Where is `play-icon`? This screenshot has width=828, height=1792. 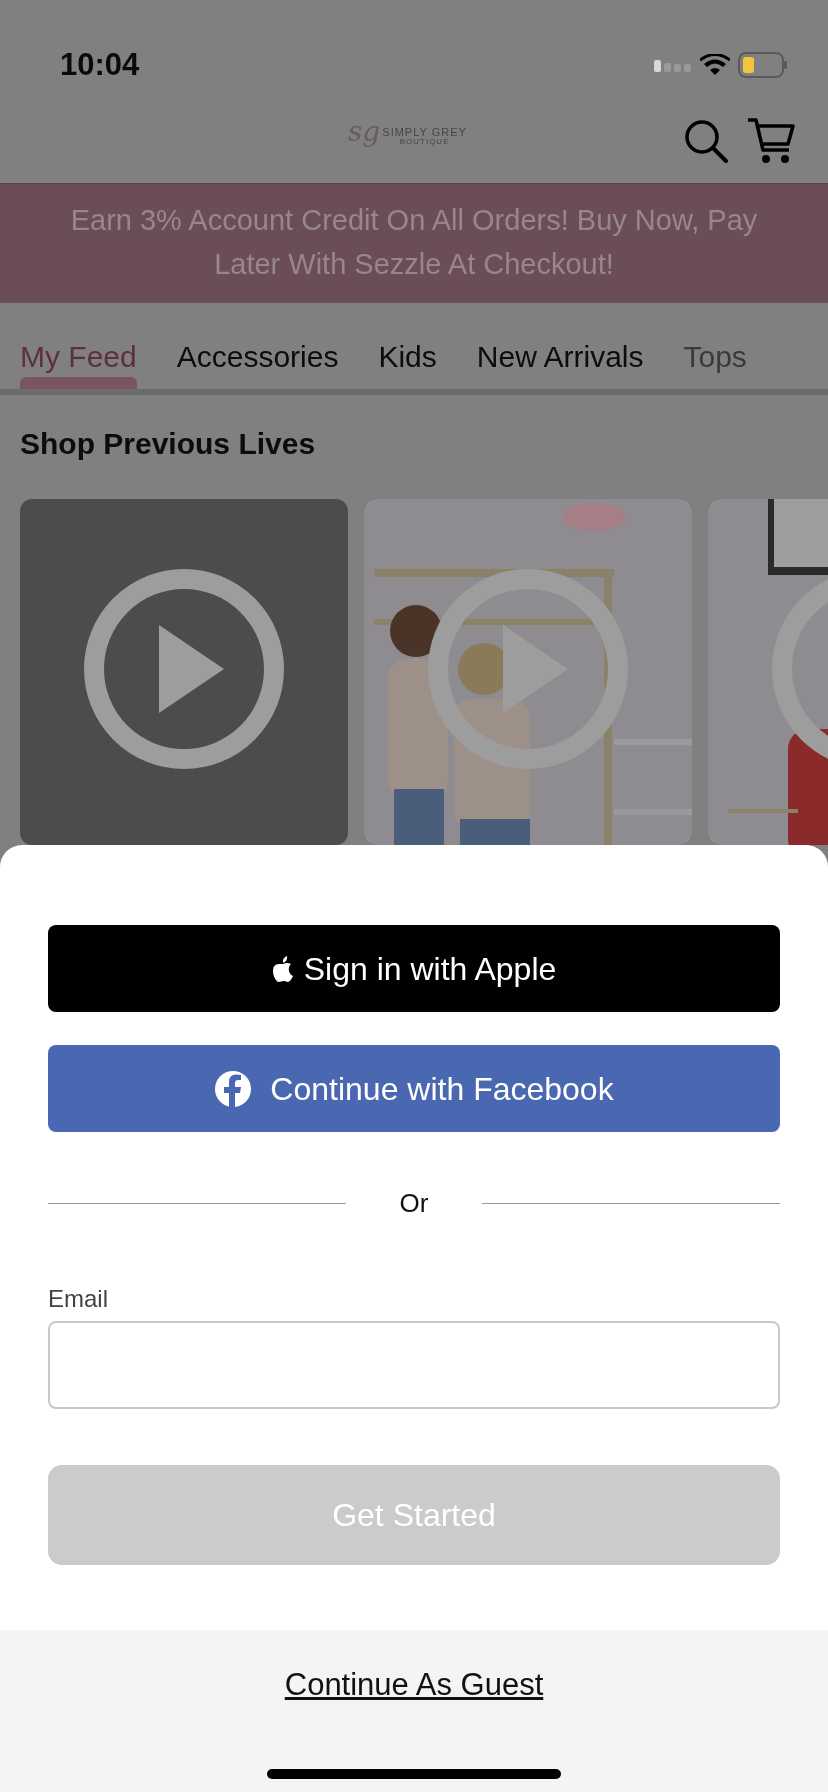 play-icon is located at coordinates (184, 669).